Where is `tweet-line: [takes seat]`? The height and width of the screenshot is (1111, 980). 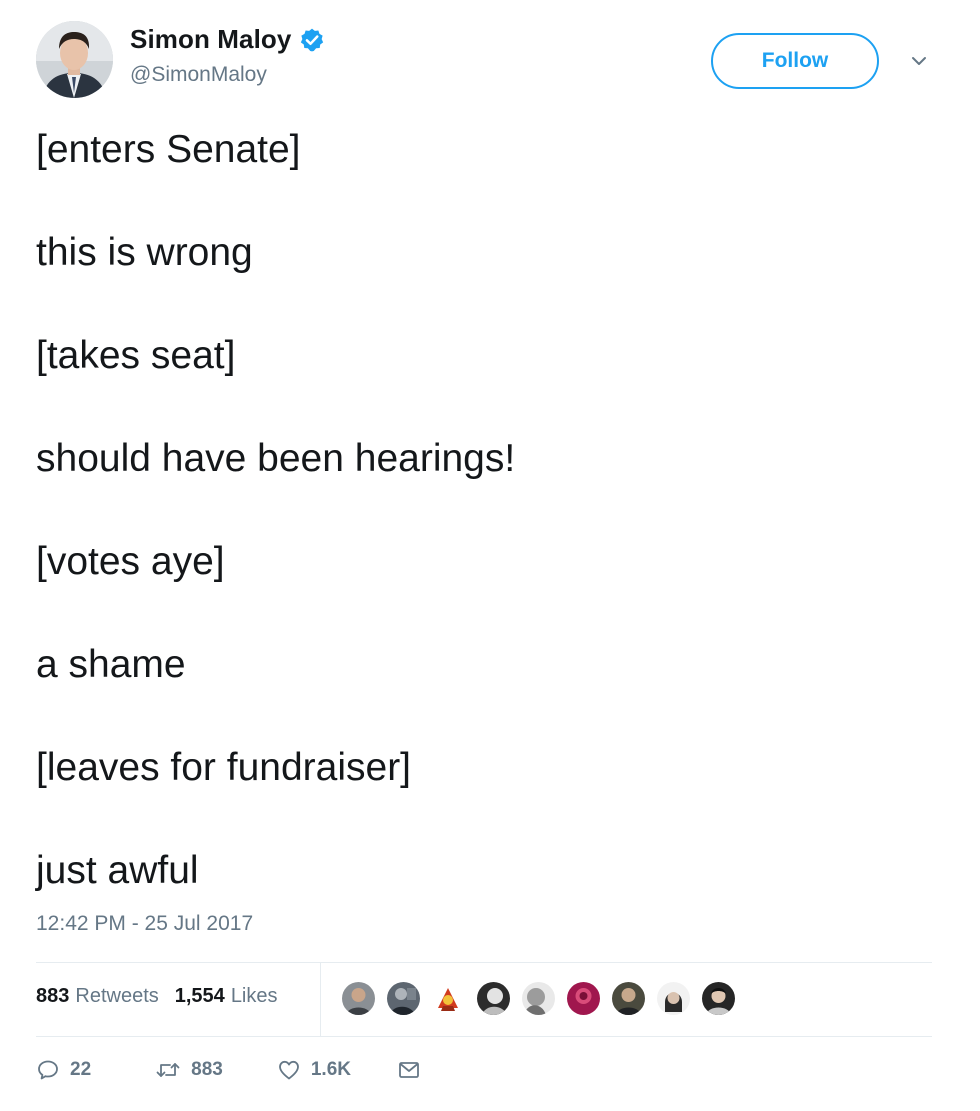 tweet-line: [takes seat] is located at coordinates (136, 355).